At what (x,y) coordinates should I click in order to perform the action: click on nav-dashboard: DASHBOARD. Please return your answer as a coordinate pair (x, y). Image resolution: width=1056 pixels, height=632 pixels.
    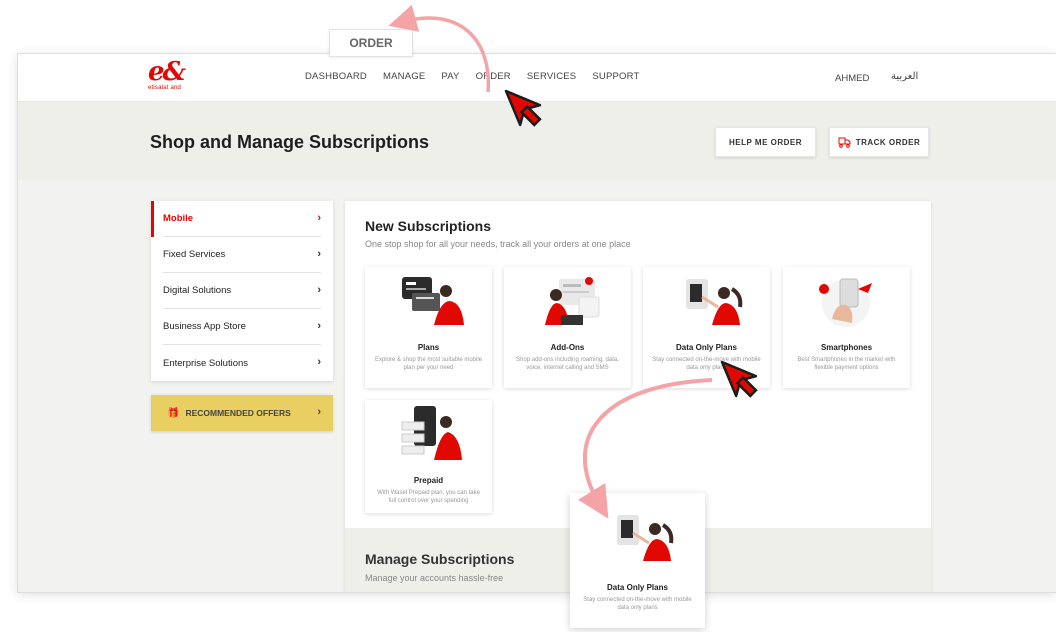
    Looking at the image, I should click on (336, 76).